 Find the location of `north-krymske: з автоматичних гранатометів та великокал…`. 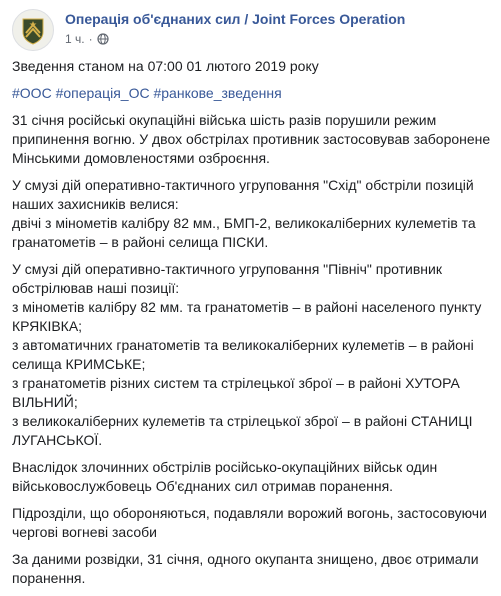

north-krymske: з автоматичних гранатометів та великокал… is located at coordinates (243, 354).